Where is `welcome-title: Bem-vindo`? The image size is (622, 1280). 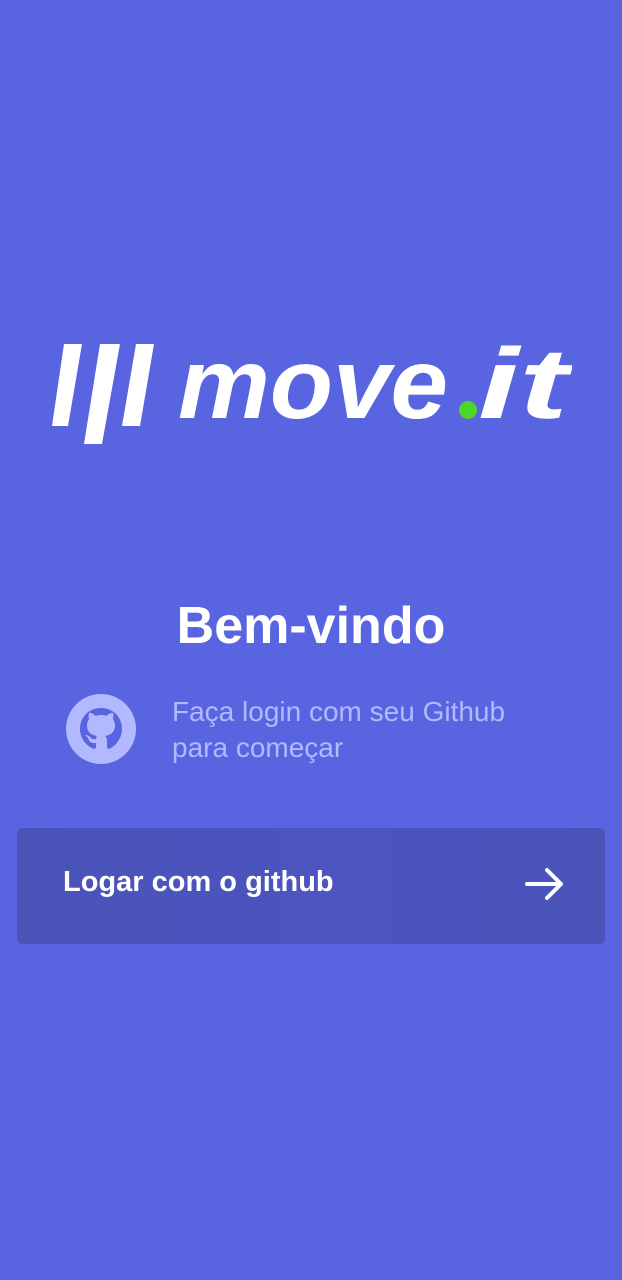 welcome-title: Bem-vindo is located at coordinates (311, 626).